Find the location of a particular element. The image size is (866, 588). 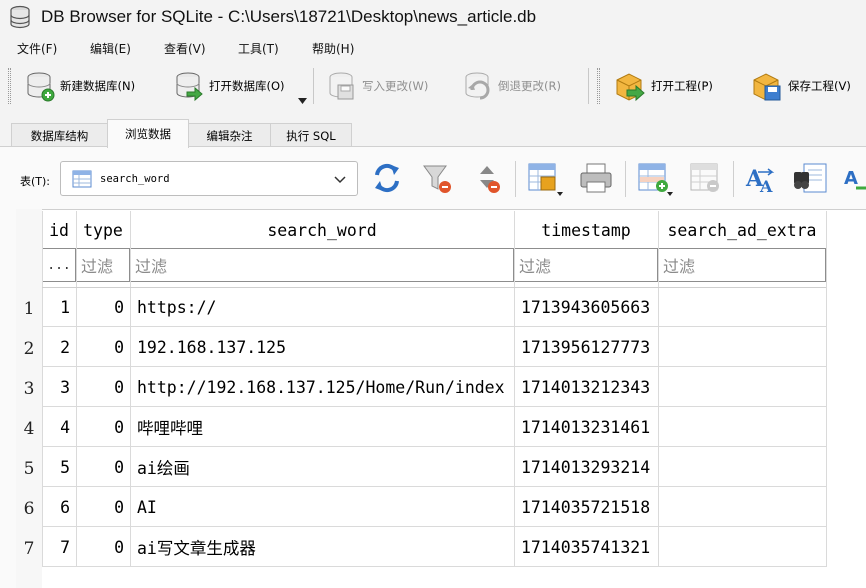

tab-browse-data: 浏览数据 is located at coordinates (148, 133).